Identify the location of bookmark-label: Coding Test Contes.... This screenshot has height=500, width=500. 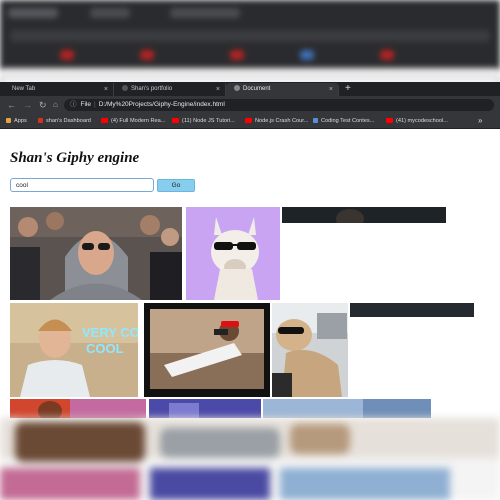
(348, 121).